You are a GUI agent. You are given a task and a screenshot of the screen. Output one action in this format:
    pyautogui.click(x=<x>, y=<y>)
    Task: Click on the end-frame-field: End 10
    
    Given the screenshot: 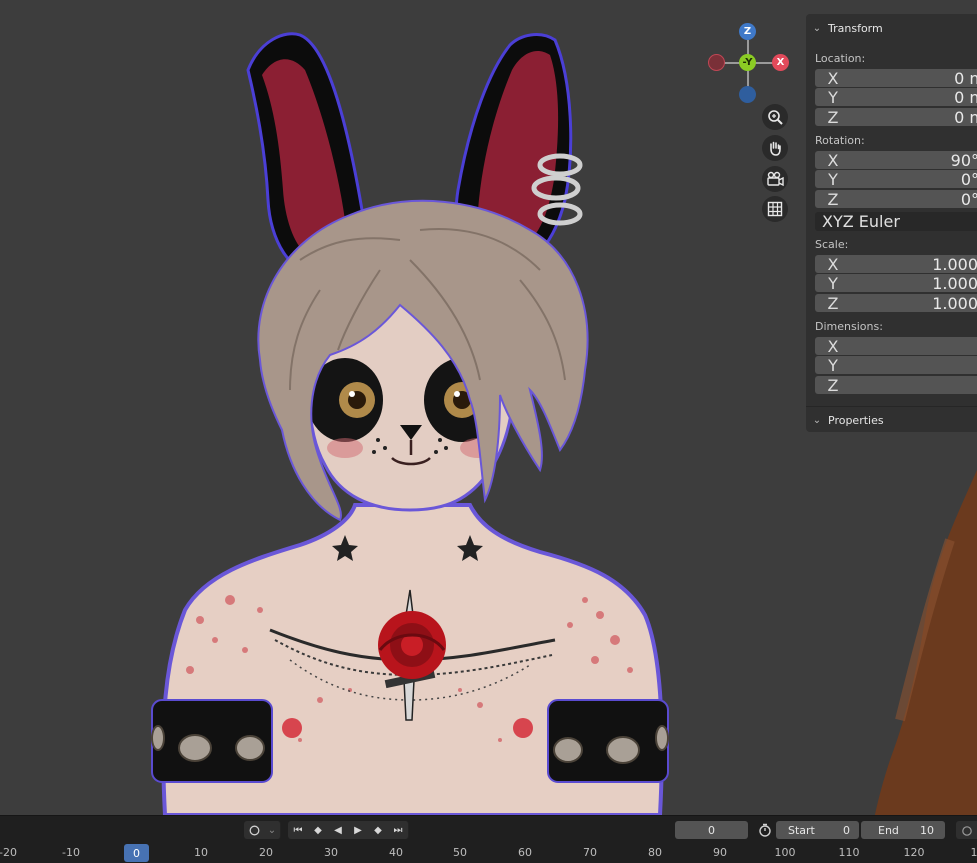 What is the action you would take?
    pyautogui.click(x=903, y=830)
    